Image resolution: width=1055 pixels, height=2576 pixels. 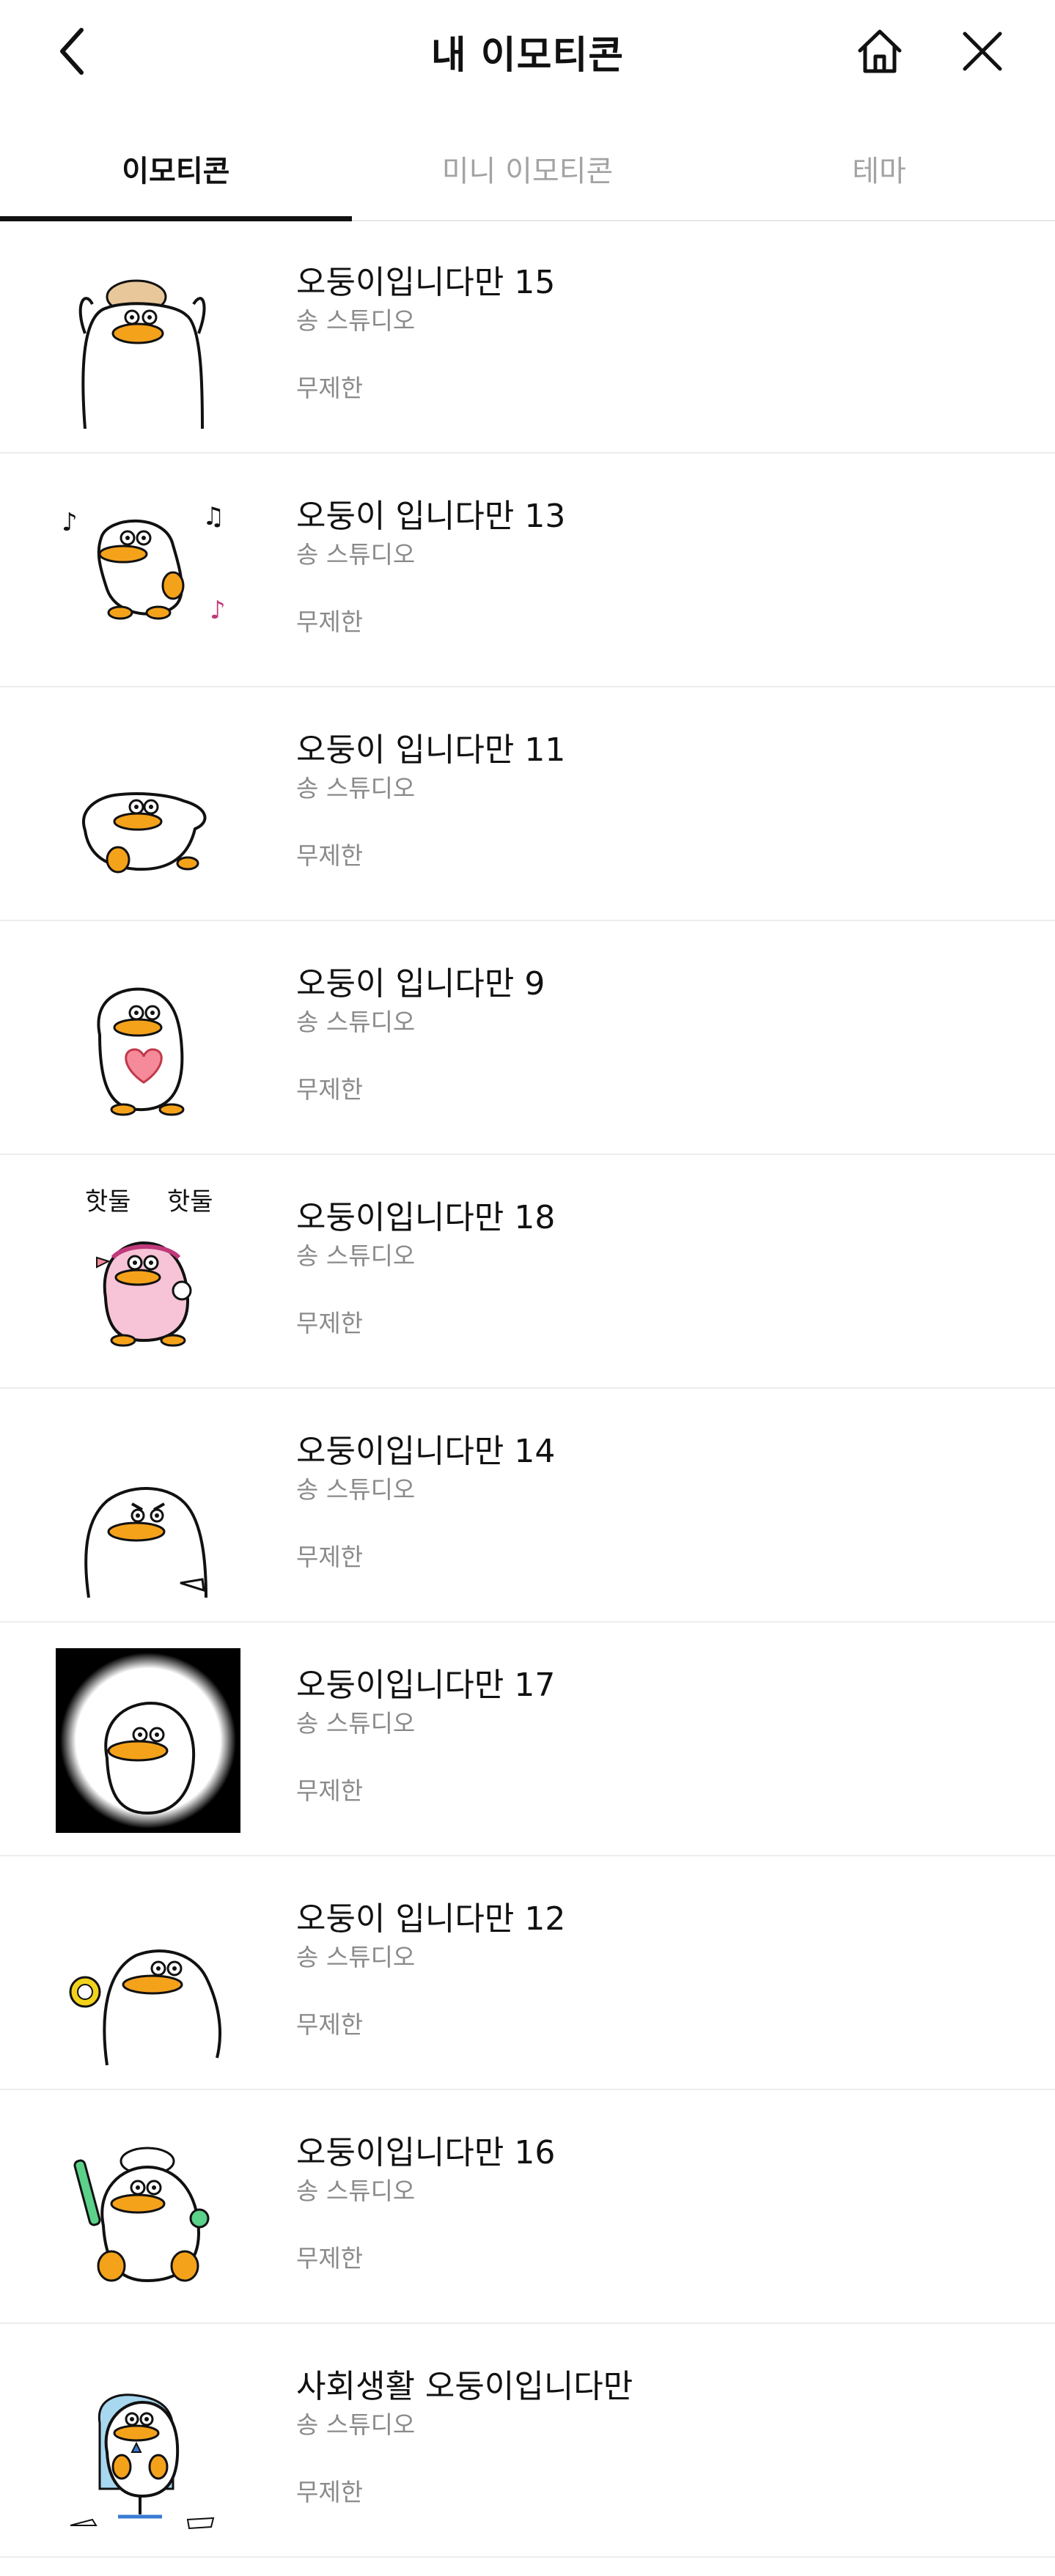 I want to click on home-button, so click(x=879, y=51).